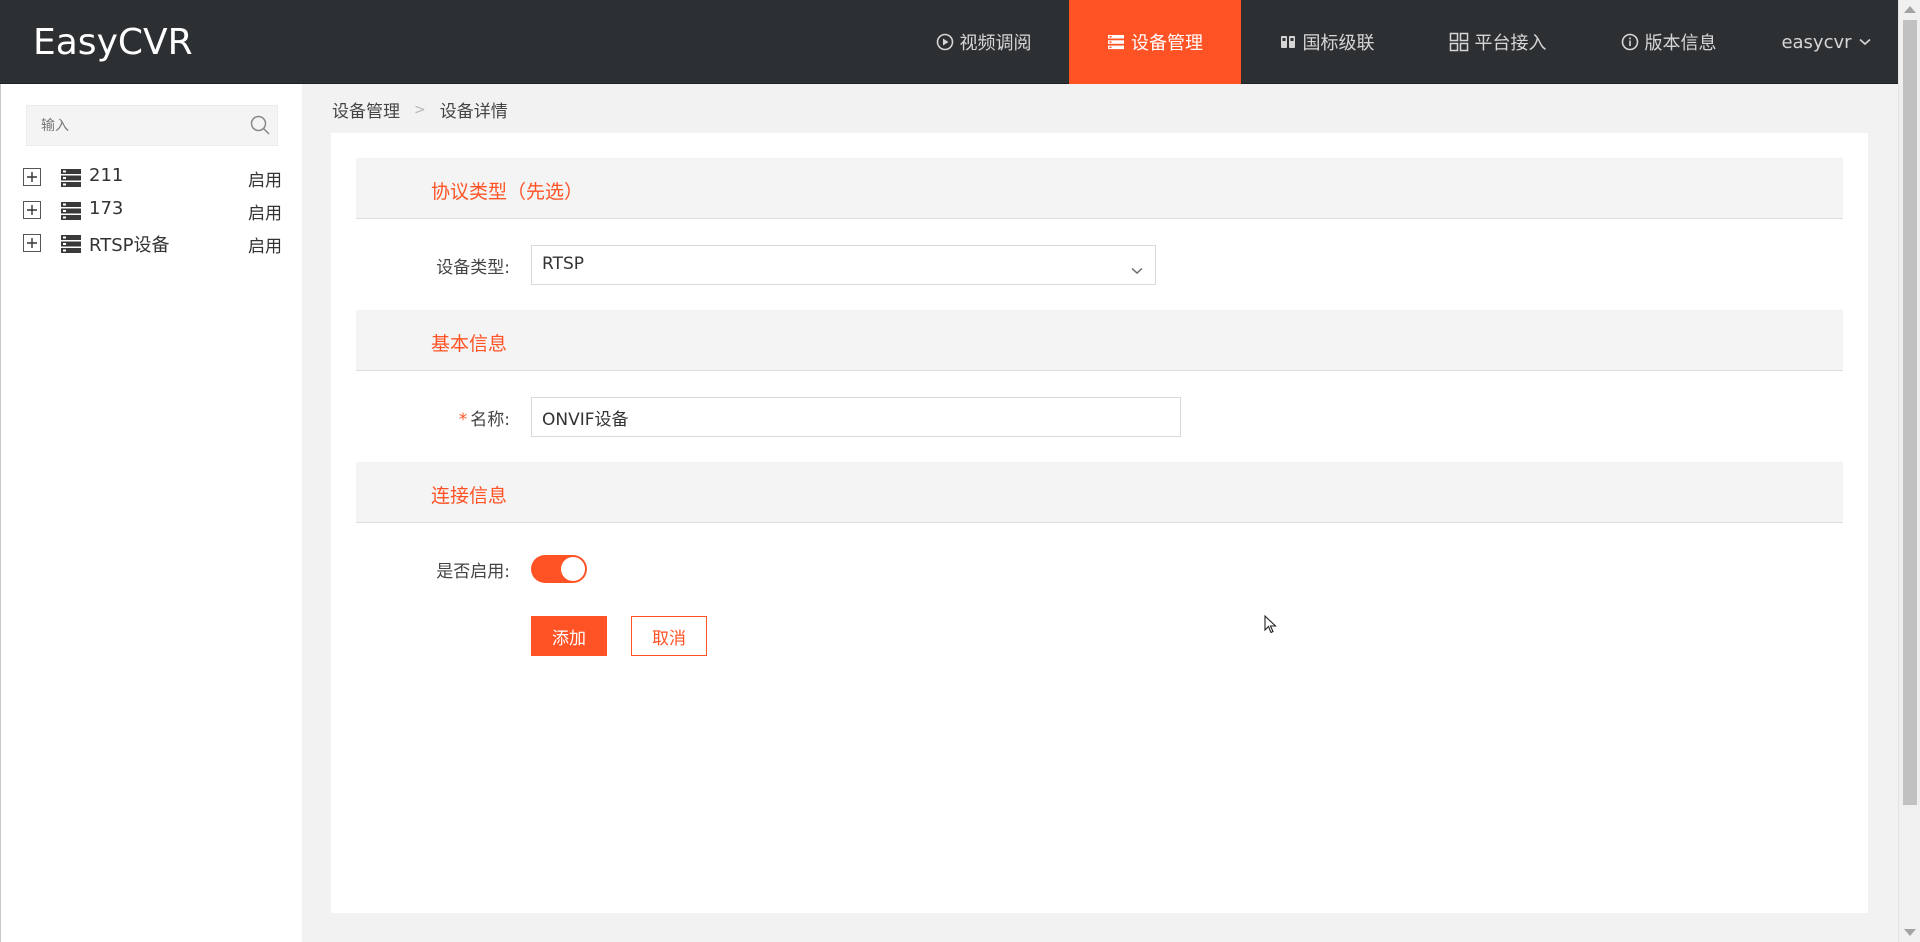 The height and width of the screenshot is (942, 1920). What do you see at coordinates (1910, 412) in the screenshot?
I see `scroll-thumb` at bounding box center [1910, 412].